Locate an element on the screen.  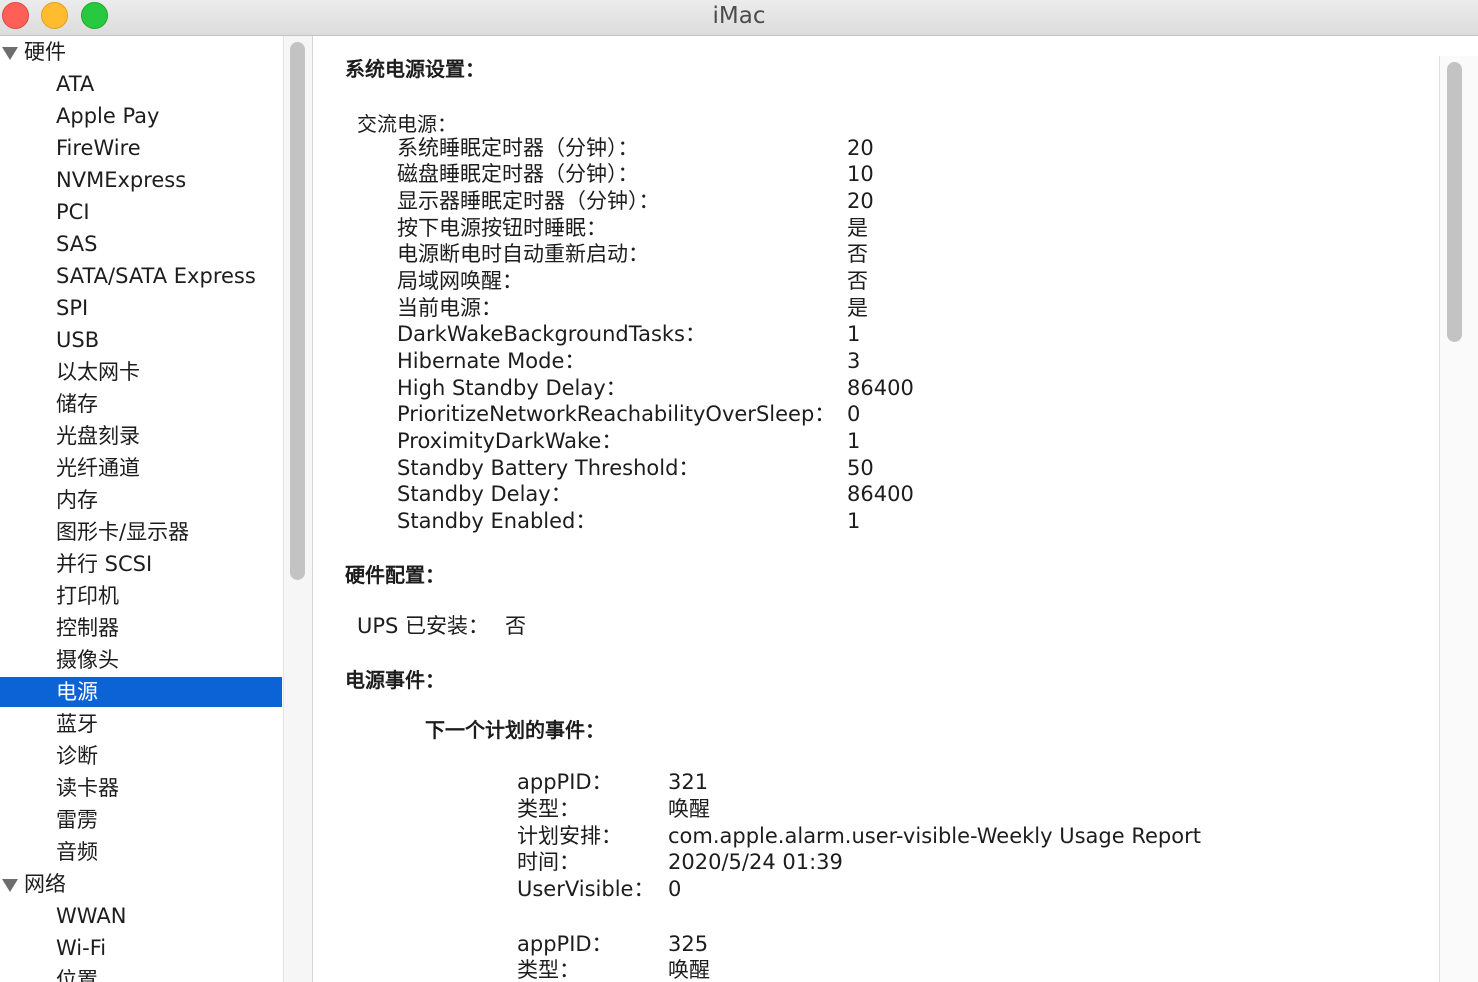
event-key: appPID： is located at coordinates (565, 944).